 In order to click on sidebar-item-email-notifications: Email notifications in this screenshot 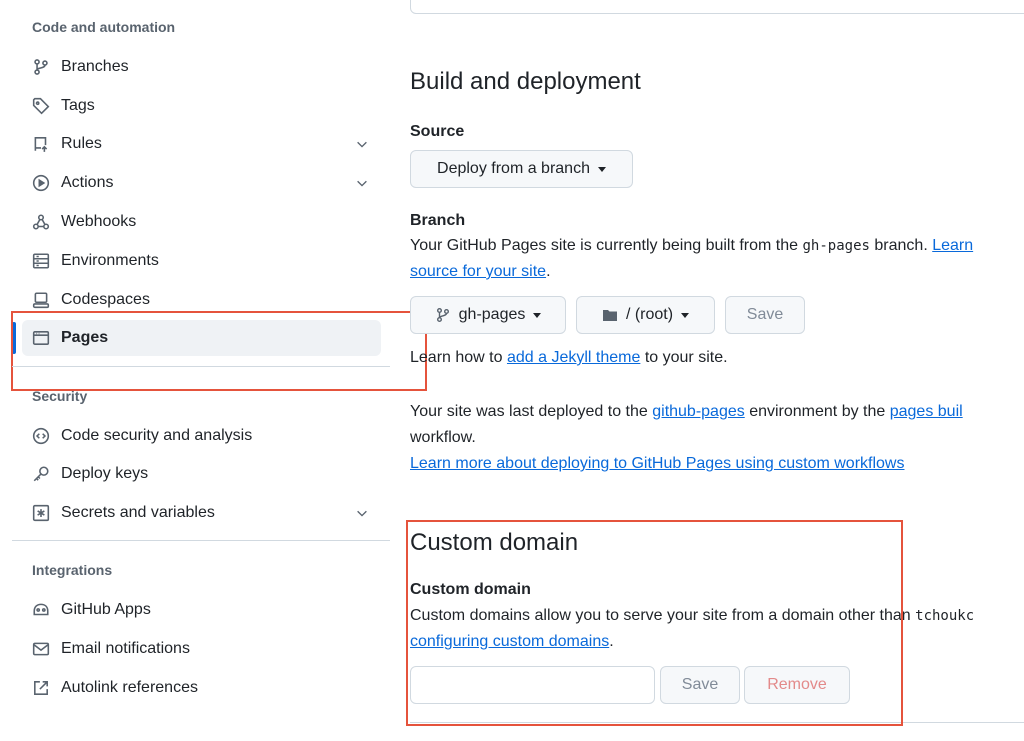, I will do `click(201, 649)`.